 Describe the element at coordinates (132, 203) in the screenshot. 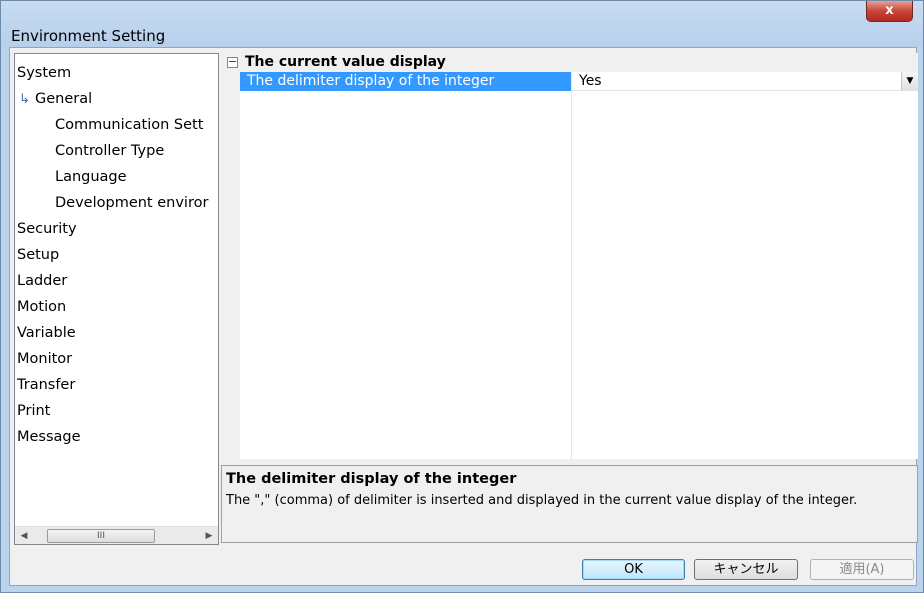

I see `tree-item-label: Development enviror` at that location.